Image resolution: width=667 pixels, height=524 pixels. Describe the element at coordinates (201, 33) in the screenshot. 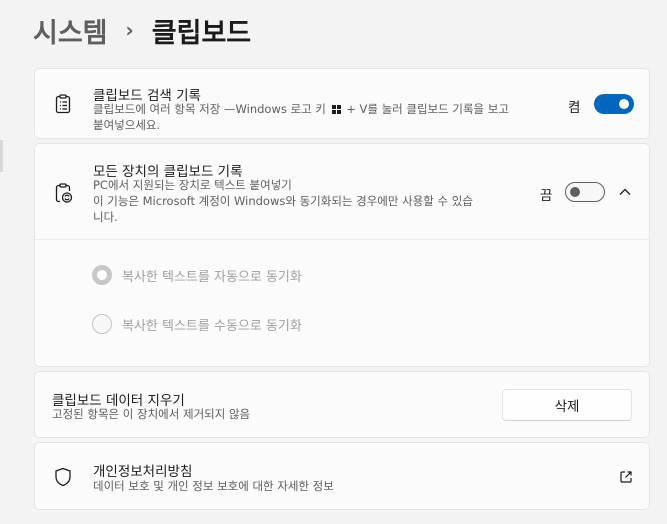

I see `page-title: 클립보드` at that location.